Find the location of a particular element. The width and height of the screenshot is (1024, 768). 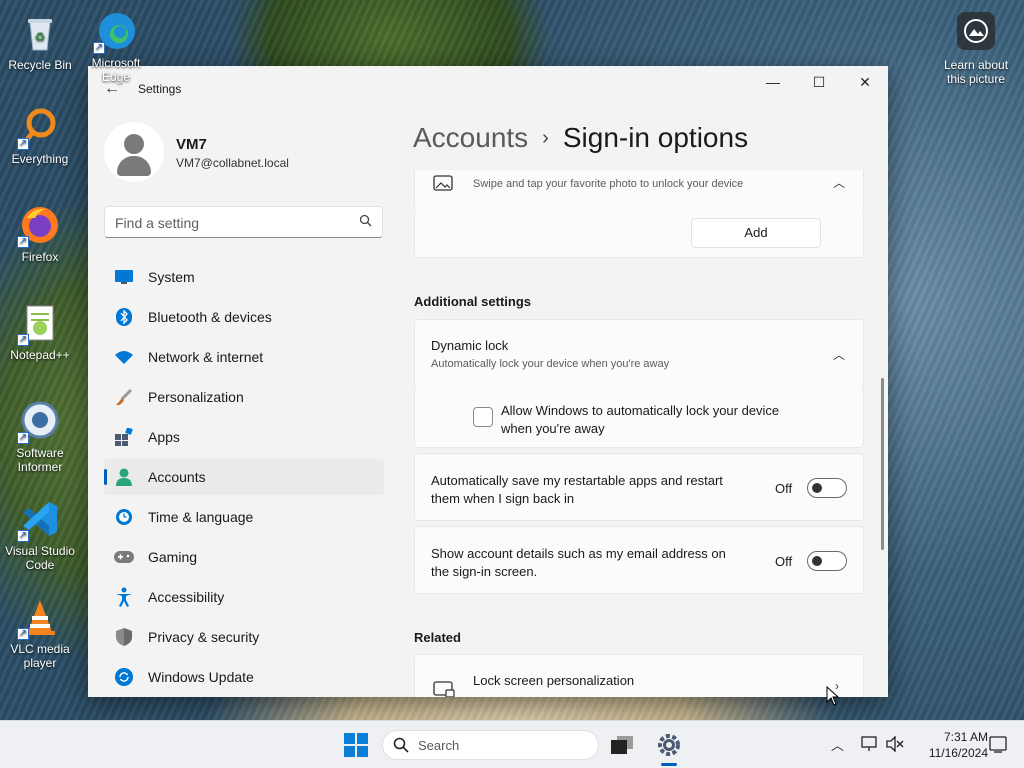

nav-item-personalization: Personalization is located at coordinates (244, 397).